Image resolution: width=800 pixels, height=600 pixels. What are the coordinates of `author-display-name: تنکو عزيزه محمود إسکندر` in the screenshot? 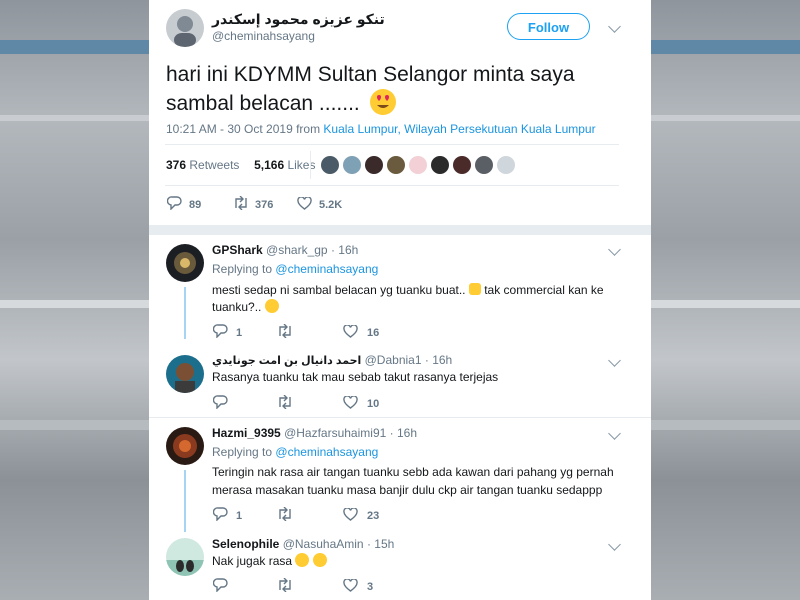 It's located at (298, 19).